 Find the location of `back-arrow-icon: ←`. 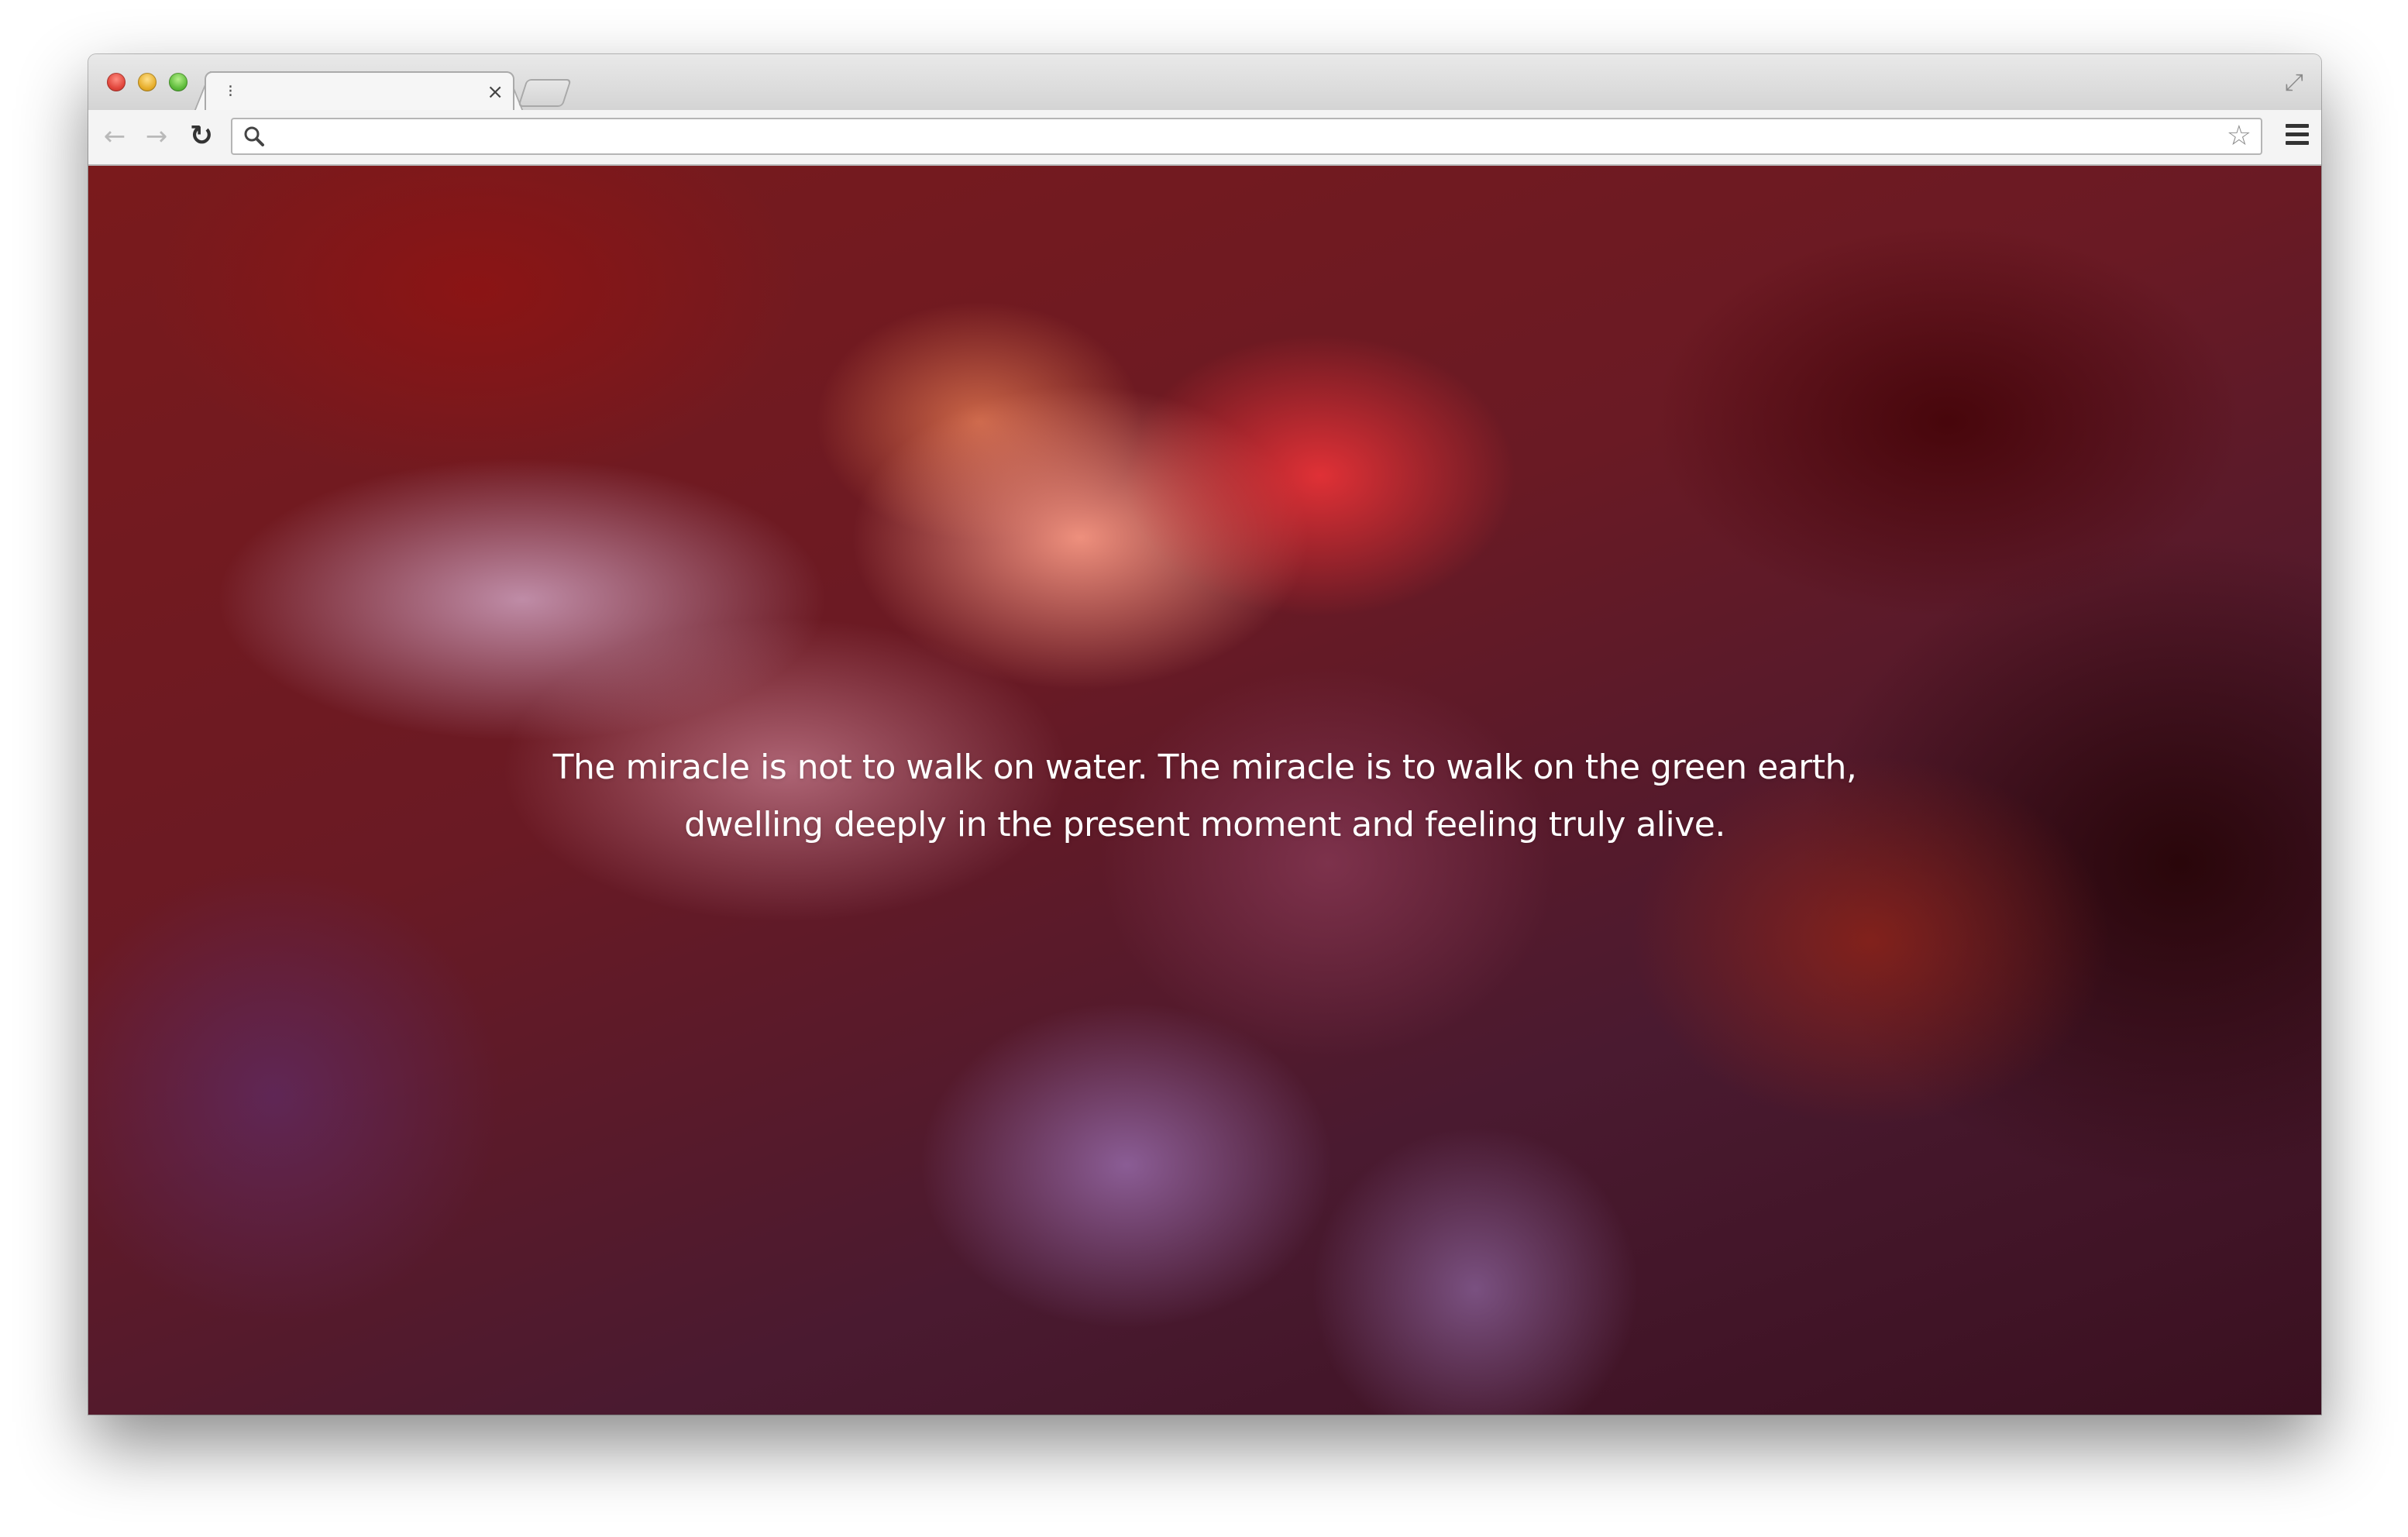

back-arrow-icon: ← is located at coordinates (115, 136).